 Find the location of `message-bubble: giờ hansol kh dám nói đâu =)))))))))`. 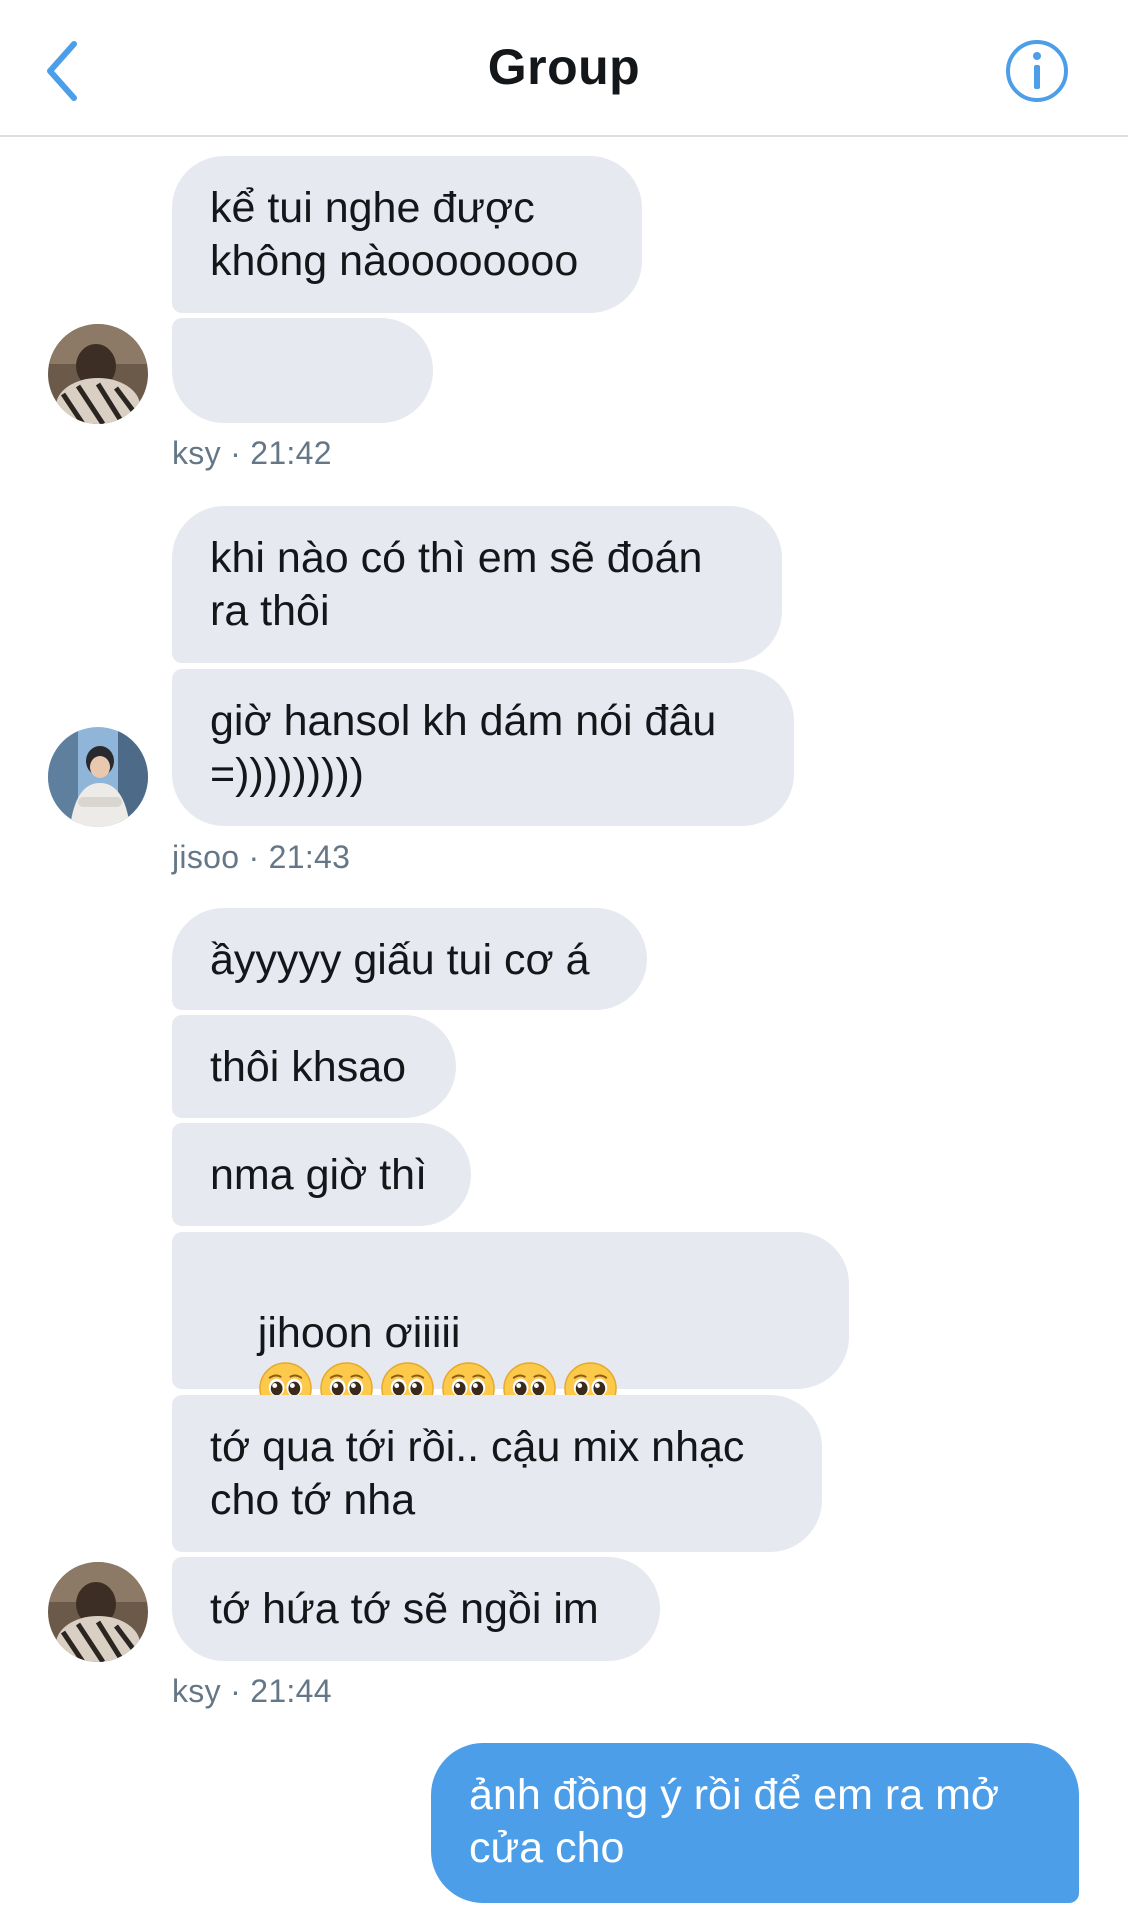

message-bubble: giờ hansol kh dám nói đâu =))))))))) is located at coordinates (483, 747).